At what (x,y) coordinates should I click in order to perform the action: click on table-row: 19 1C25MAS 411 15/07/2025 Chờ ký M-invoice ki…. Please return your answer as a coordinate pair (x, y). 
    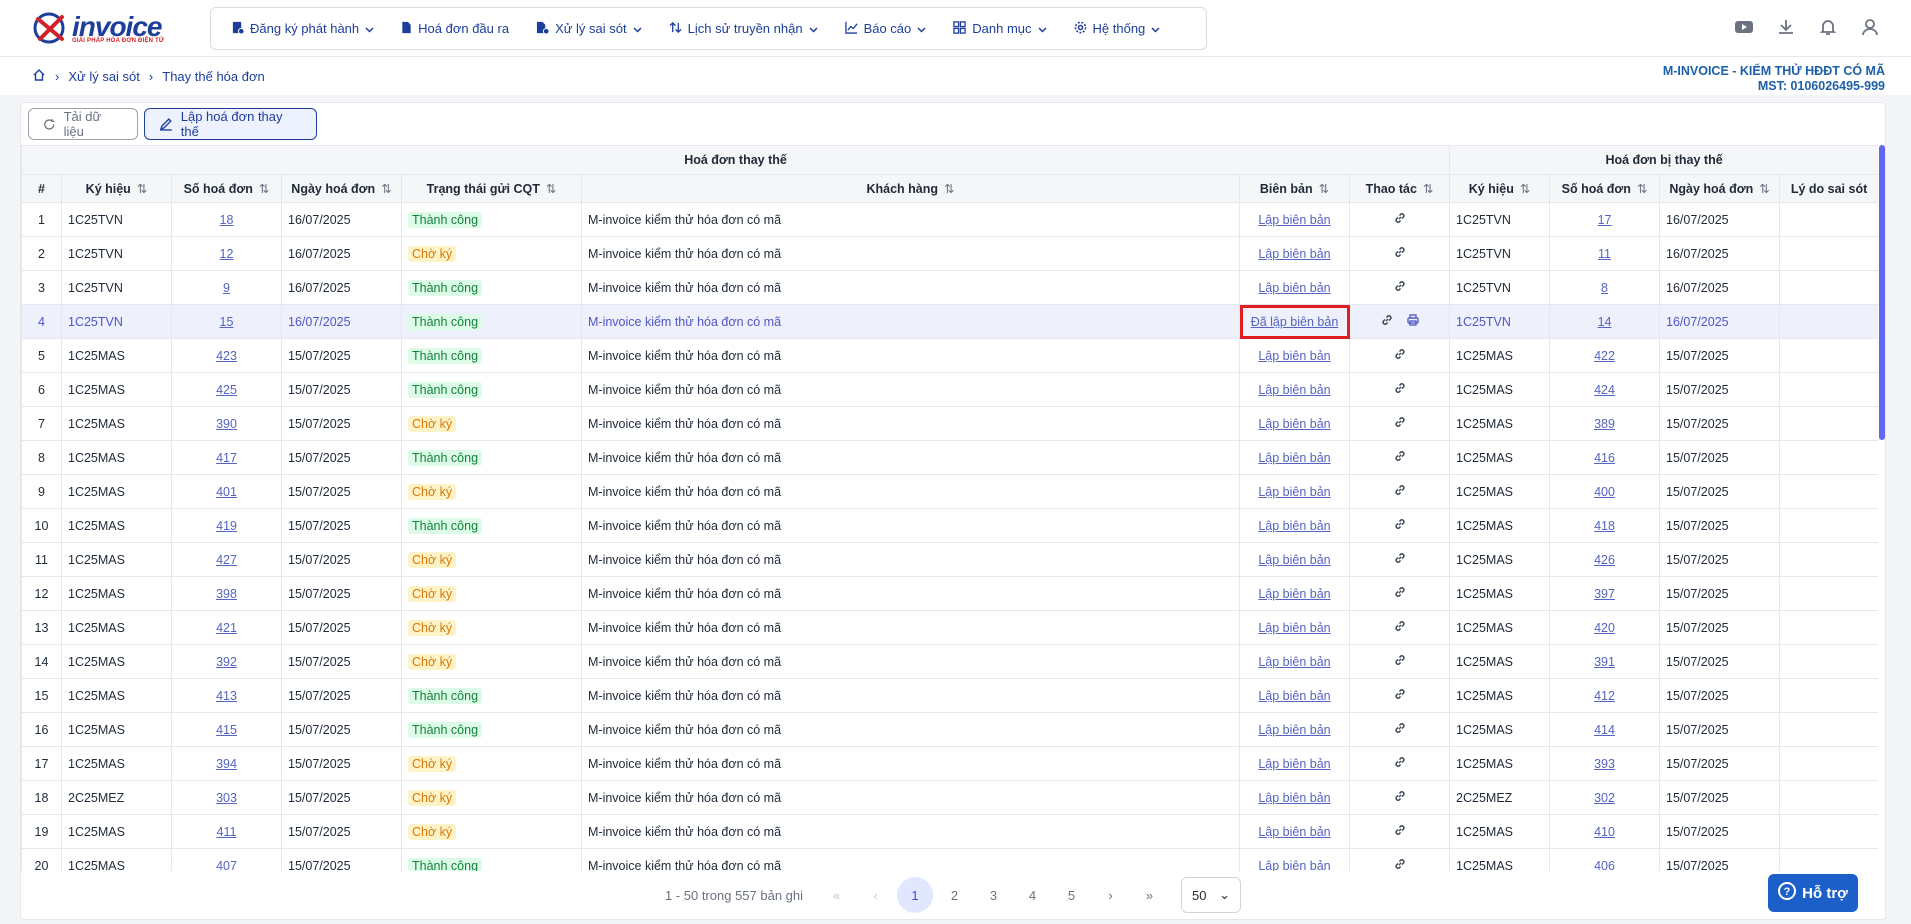
    Looking at the image, I should click on (949, 831).